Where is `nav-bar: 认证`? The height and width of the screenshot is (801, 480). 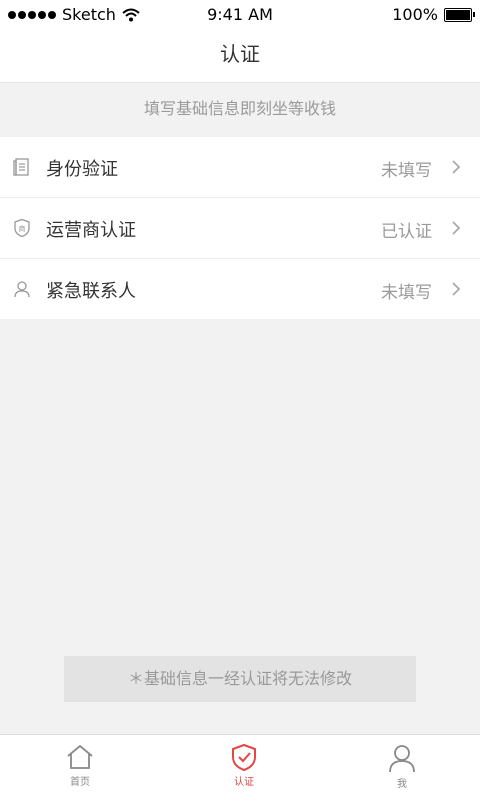 nav-bar: 认证 is located at coordinates (240, 55).